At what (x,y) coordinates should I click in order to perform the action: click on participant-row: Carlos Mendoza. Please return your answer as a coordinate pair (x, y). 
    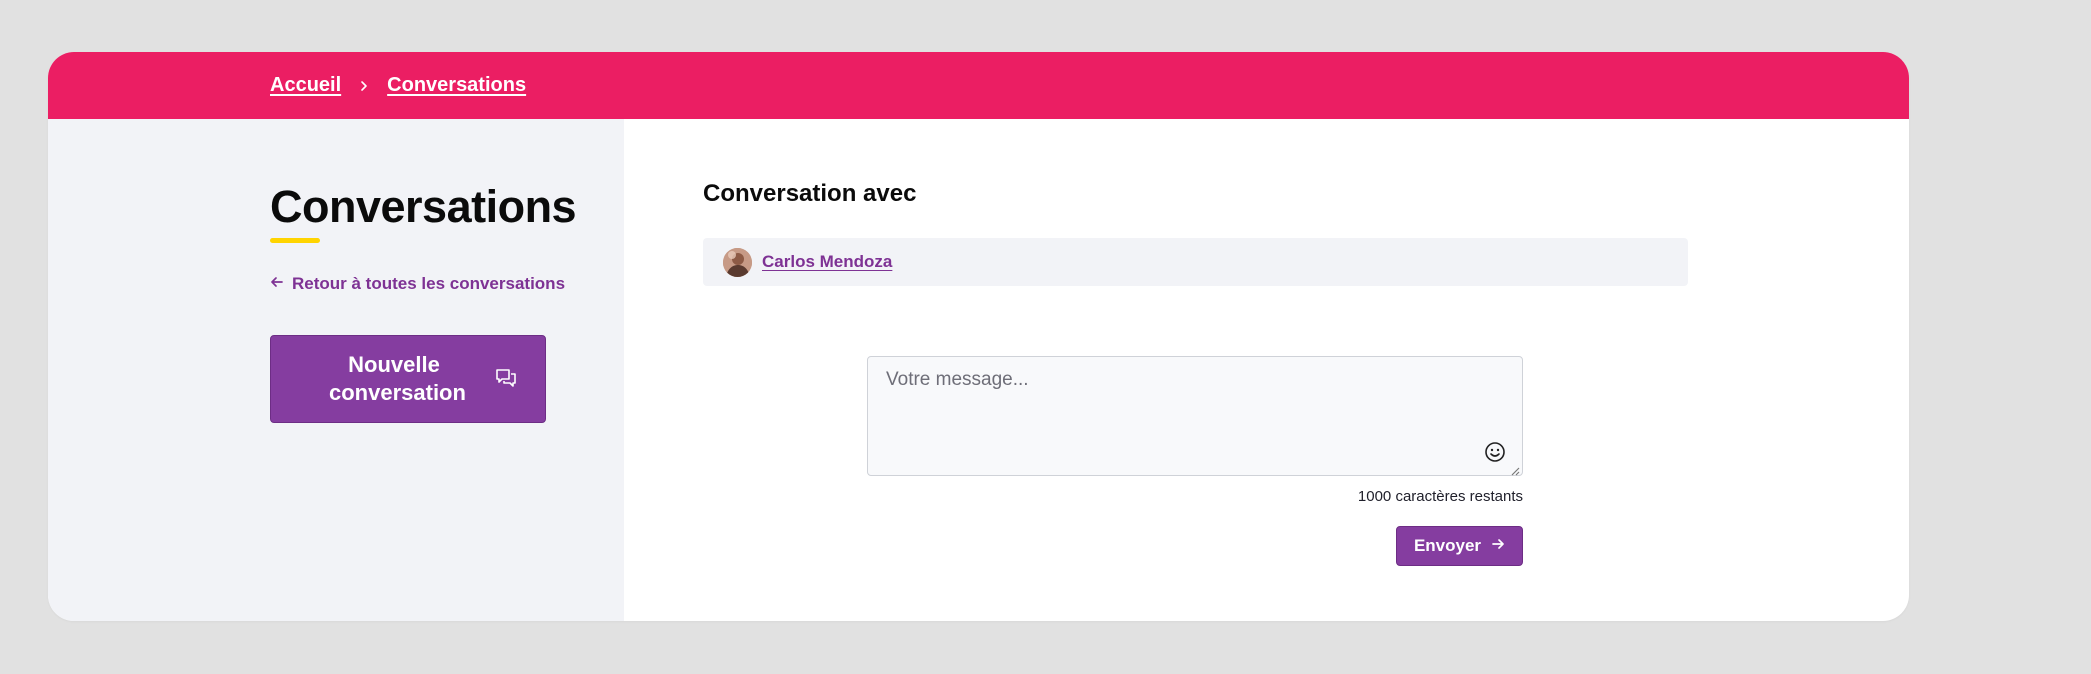
    Looking at the image, I should click on (1195, 262).